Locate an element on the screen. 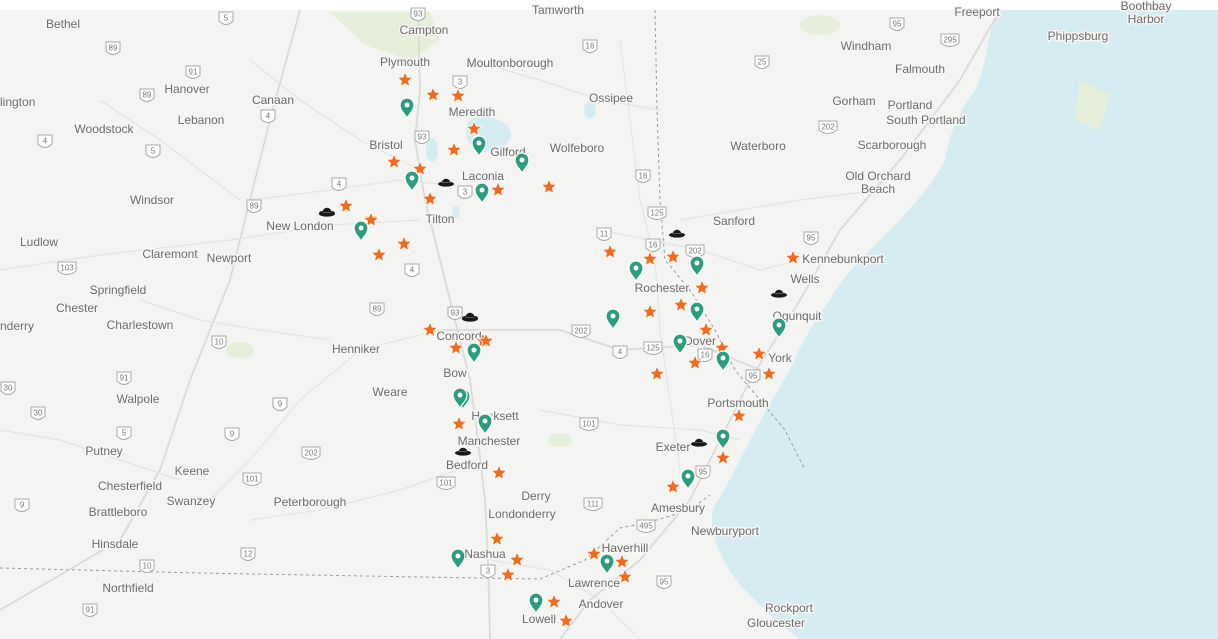 The image size is (1218, 639). highway-shield-number: 103 is located at coordinates (67, 268).